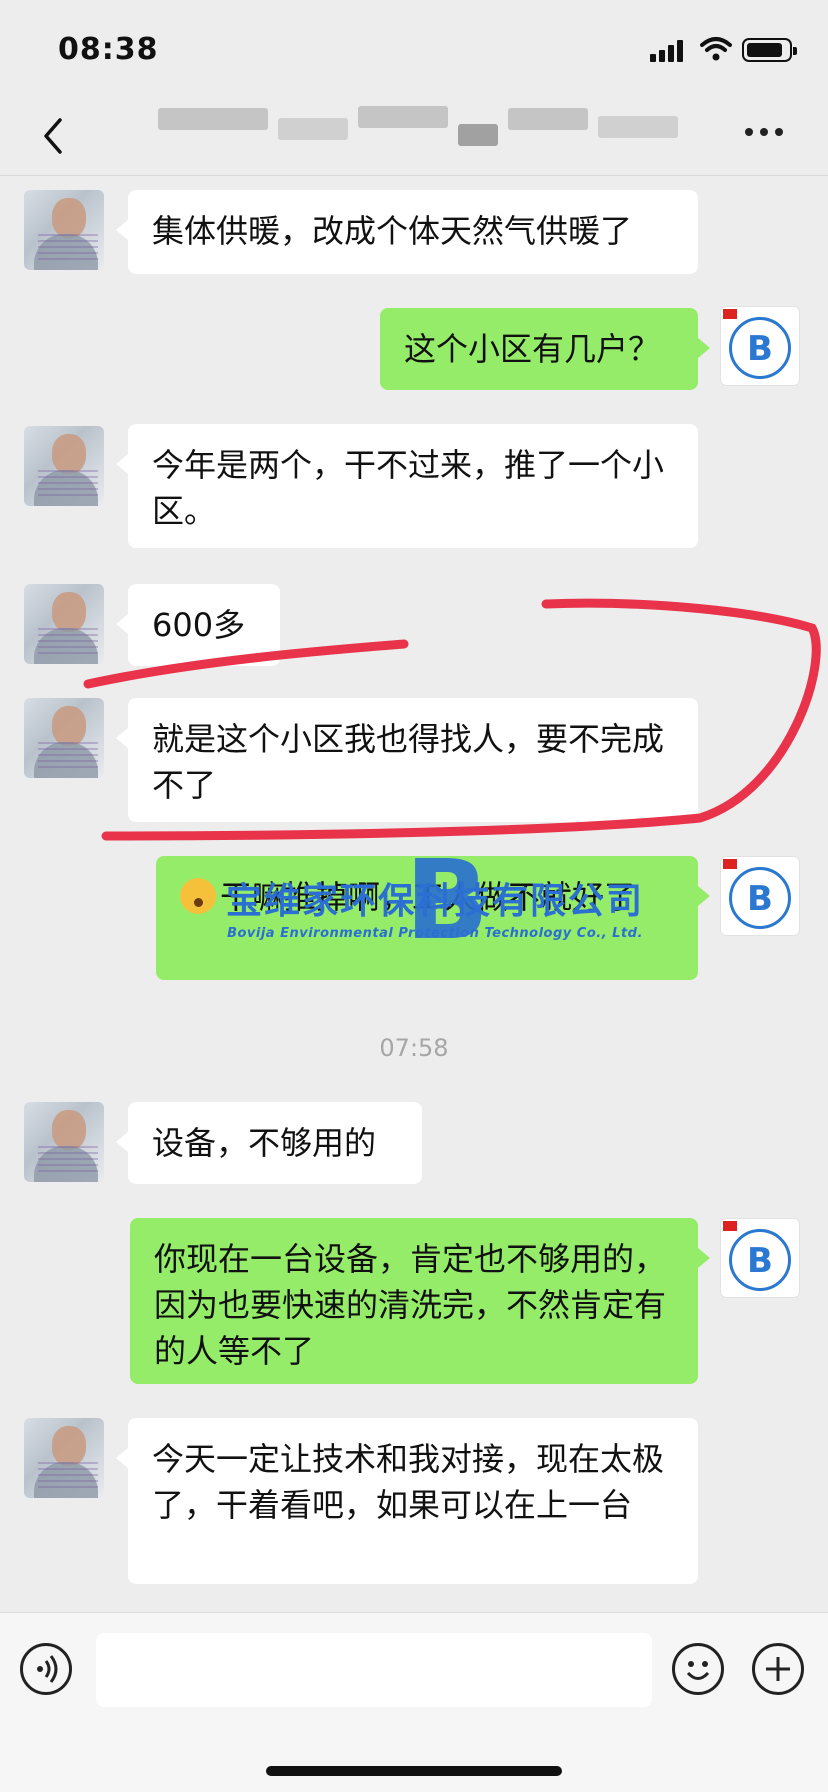  Describe the element at coordinates (545, 349) in the screenshot. I see `message-bubble-sent: 这个小区有几户？` at that location.